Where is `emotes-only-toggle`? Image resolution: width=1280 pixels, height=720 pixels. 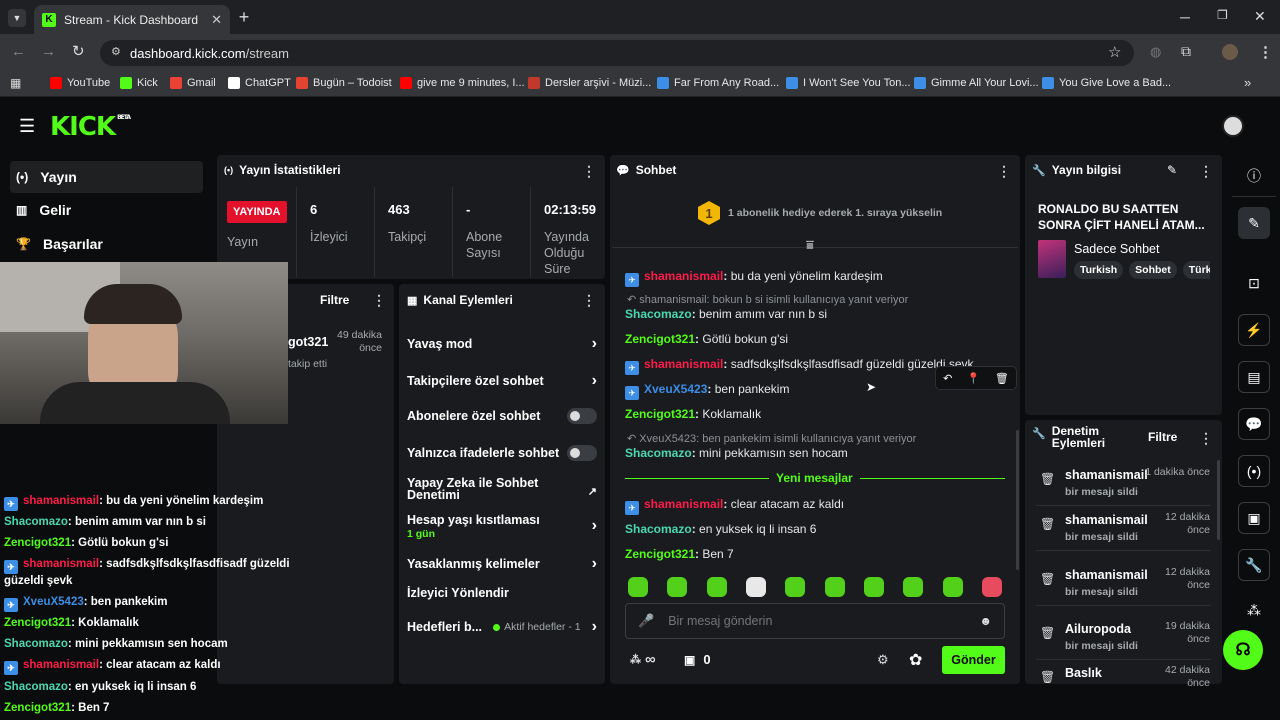
emotes-only-toggle is located at coordinates (582, 453).